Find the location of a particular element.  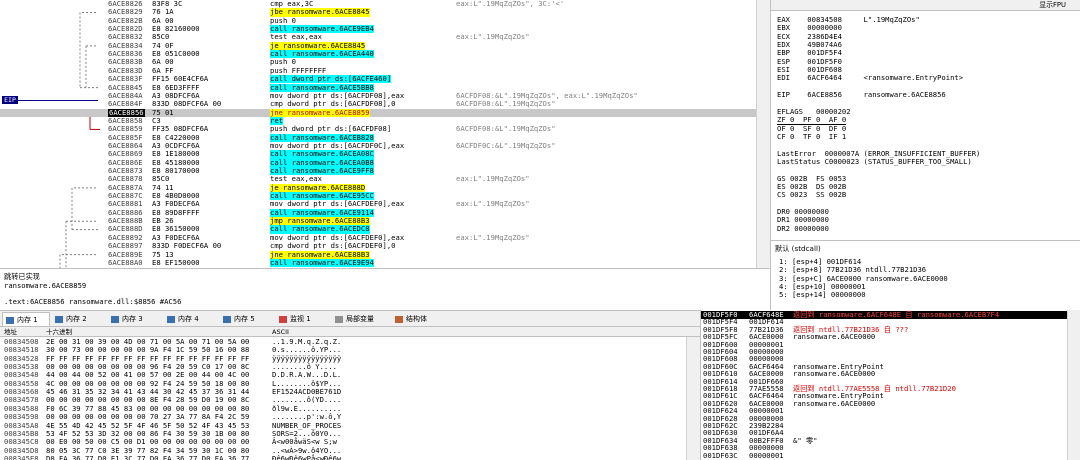

tab-label: 结构体 is located at coordinates (416, 319).